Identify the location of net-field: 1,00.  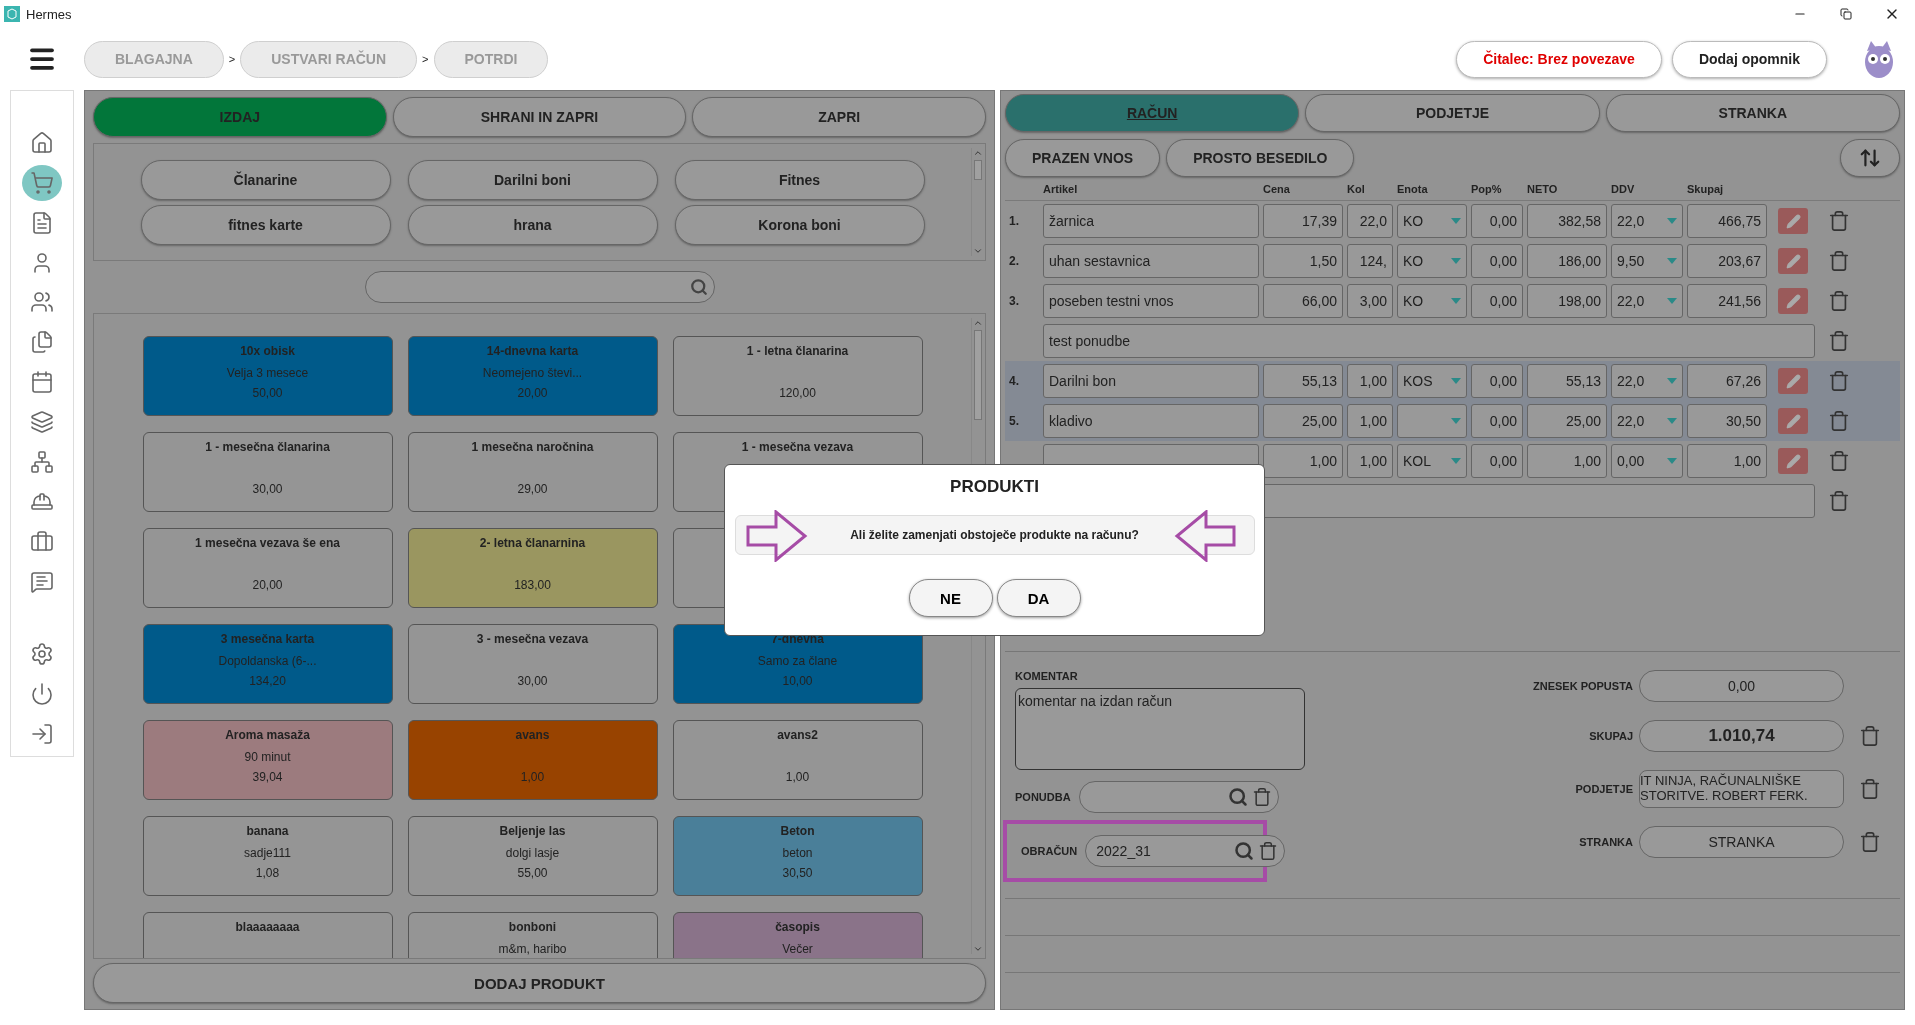
(1567, 461).